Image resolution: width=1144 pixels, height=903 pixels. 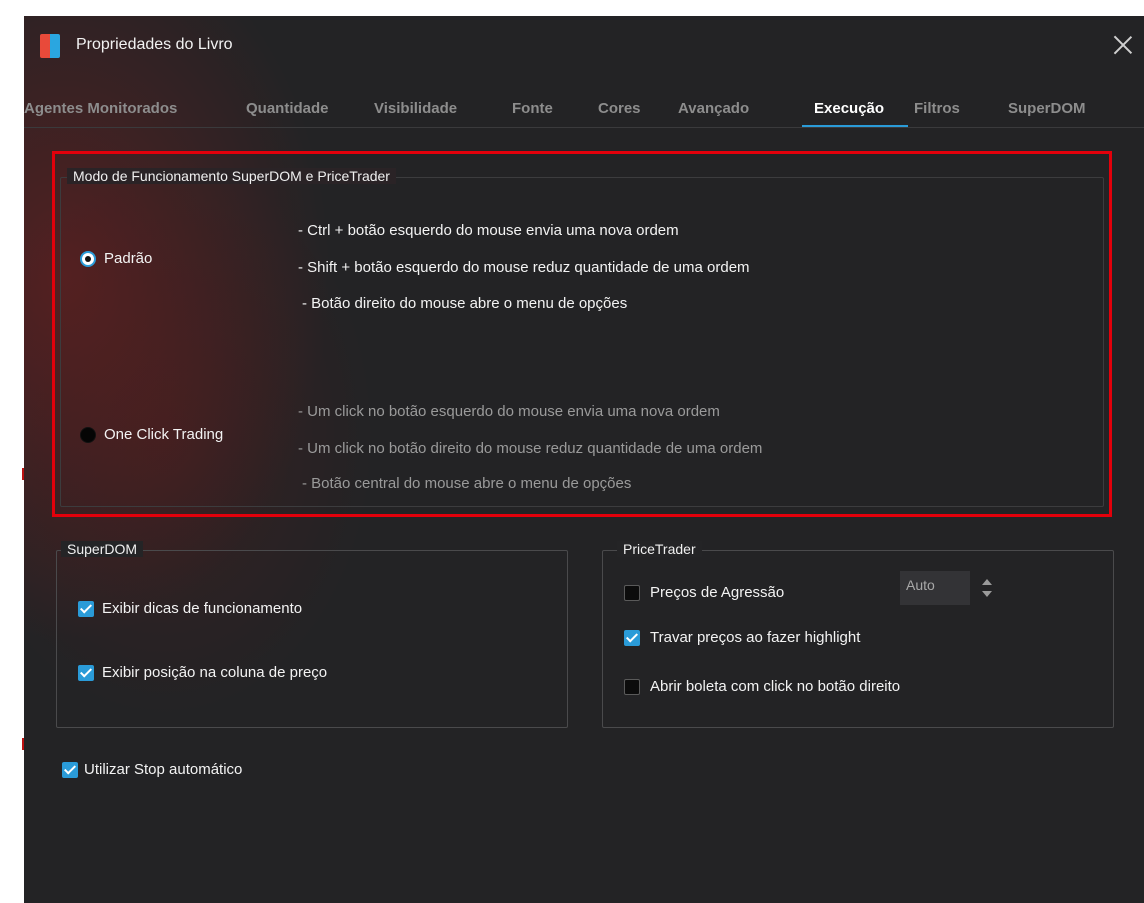 What do you see at coordinates (70, 770) in the screenshot?
I see `auto-stop-checkbox` at bounding box center [70, 770].